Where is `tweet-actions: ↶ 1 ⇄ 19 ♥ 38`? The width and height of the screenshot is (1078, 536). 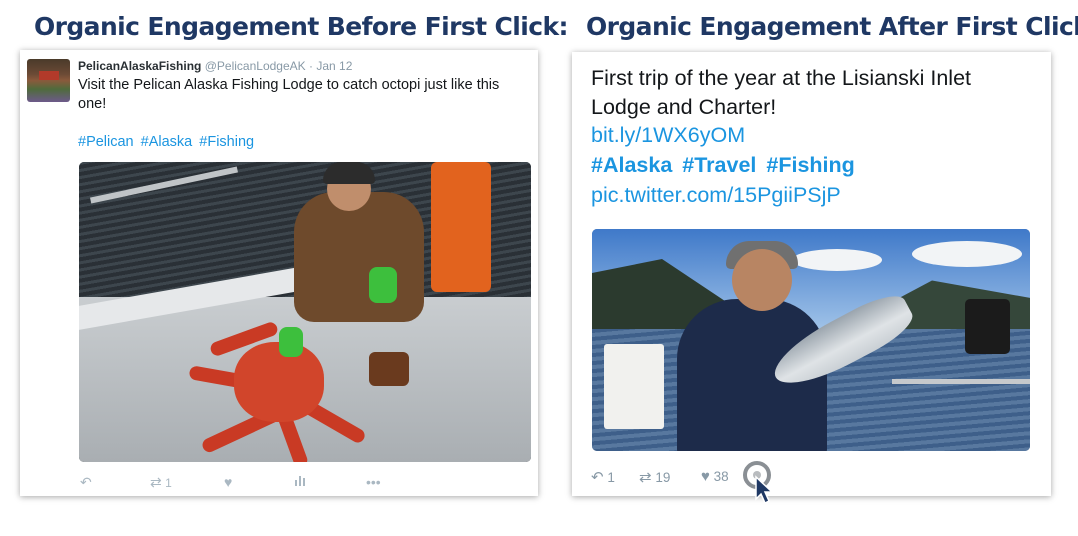
tweet-actions: ↶ 1 ⇄ 19 ♥ 38 is located at coordinates (741, 477).